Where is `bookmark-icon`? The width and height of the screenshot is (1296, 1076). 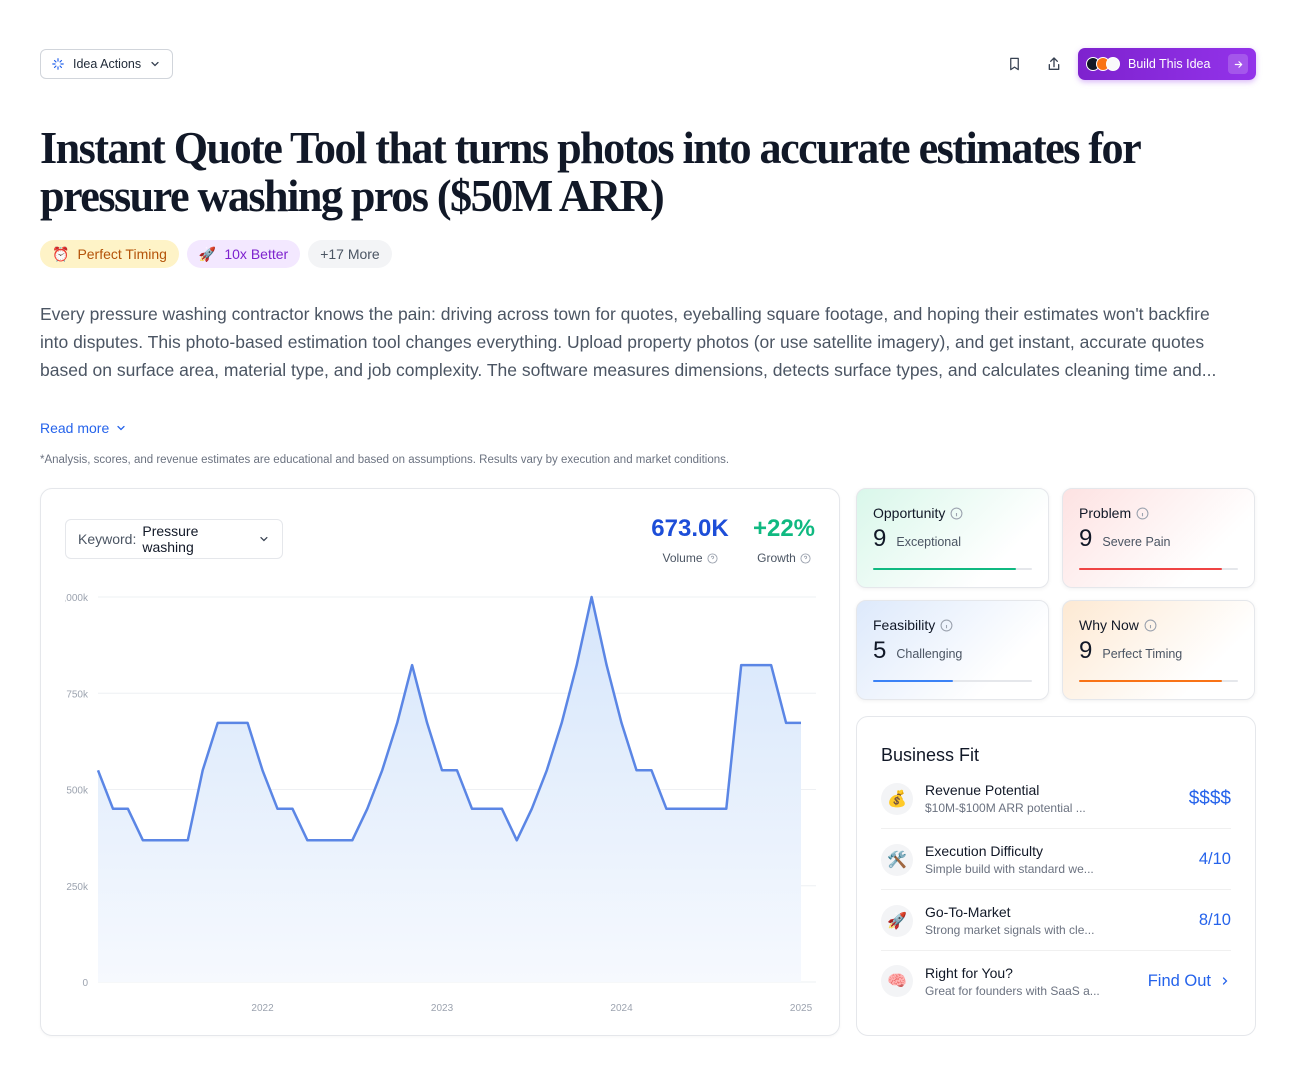 bookmark-icon is located at coordinates (1014, 64).